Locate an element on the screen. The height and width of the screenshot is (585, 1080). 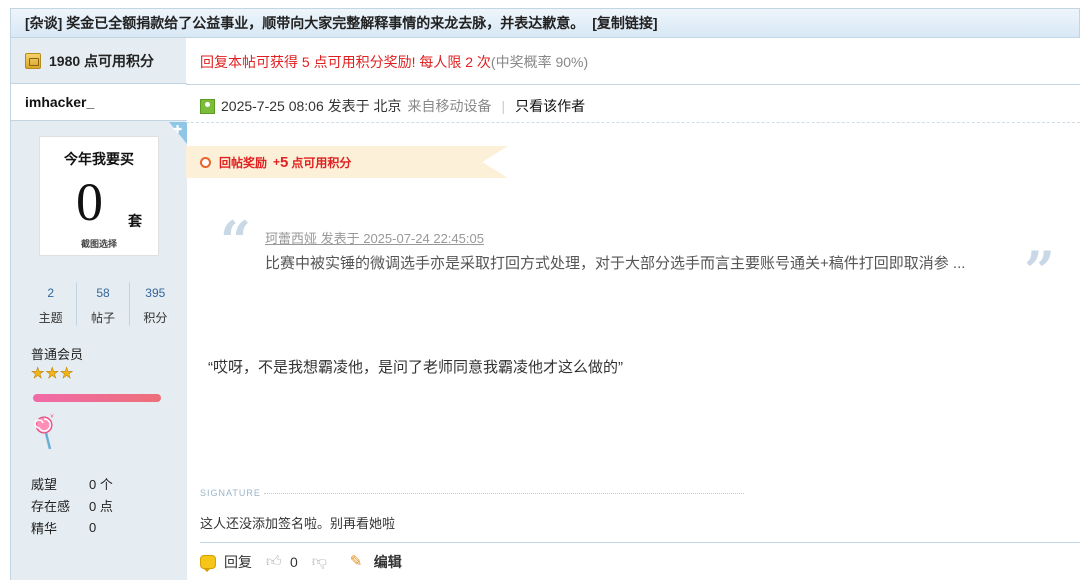
post-actions: 回复 👍︎ 0 👎︎ ✎ 编辑 is located at coordinates (308, 562).